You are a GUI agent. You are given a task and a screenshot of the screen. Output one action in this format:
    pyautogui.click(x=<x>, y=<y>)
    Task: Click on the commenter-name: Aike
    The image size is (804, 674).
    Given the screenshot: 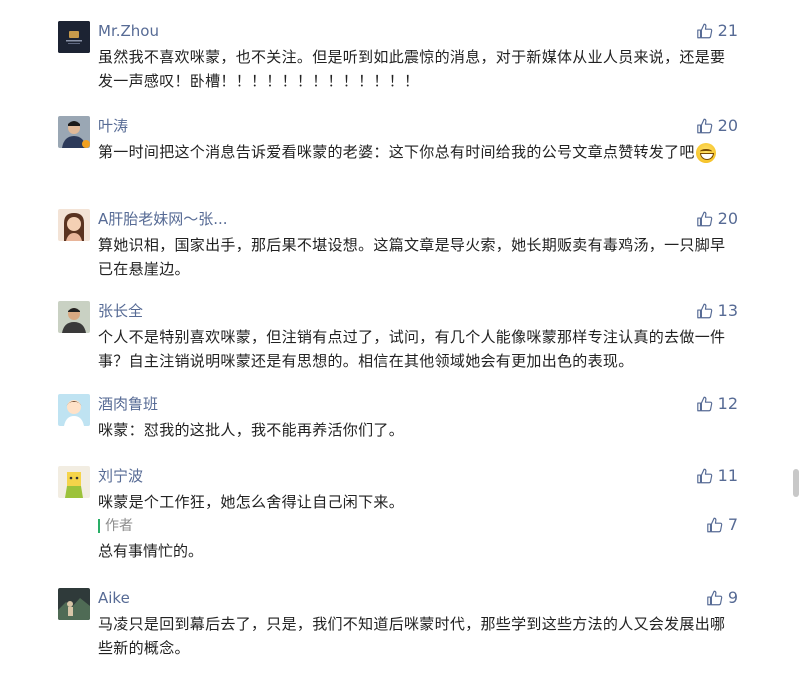 What is the action you would take?
    pyautogui.click(x=114, y=598)
    